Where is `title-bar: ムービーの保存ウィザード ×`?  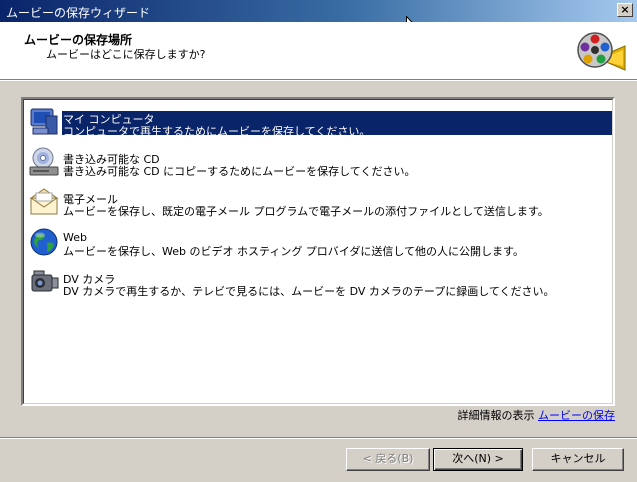 title-bar: ムービーの保存ウィザード × is located at coordinates (318, 11).